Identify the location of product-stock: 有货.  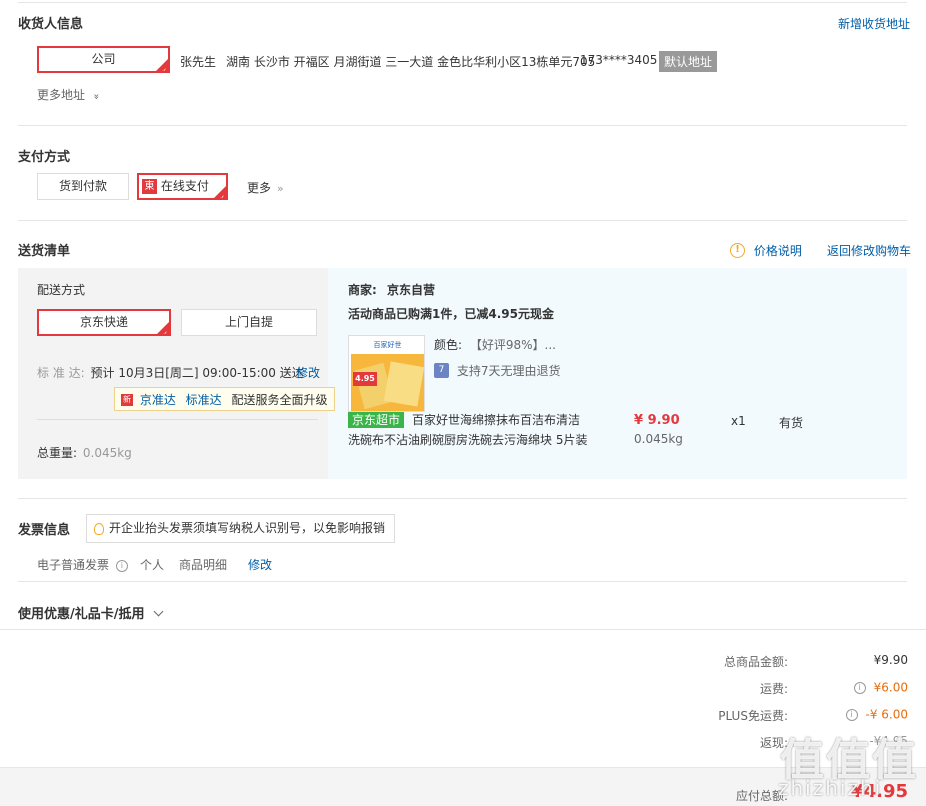
(791, 423).